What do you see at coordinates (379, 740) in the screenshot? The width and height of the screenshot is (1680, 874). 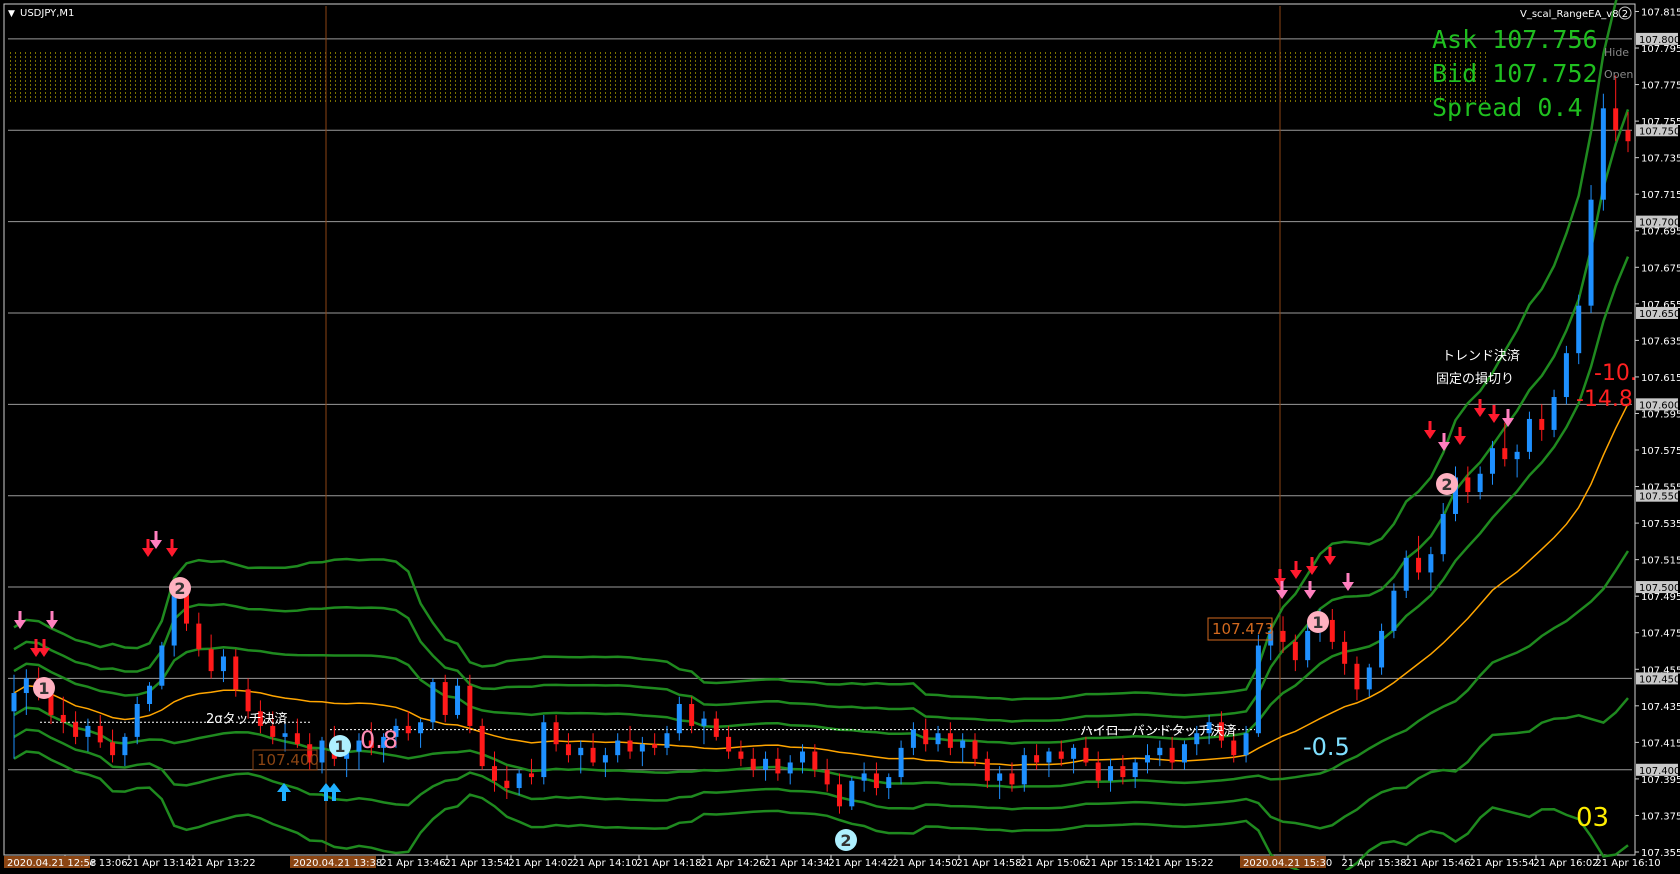 I see `pnl-label: 0.8` at bounding box center [379, 740].